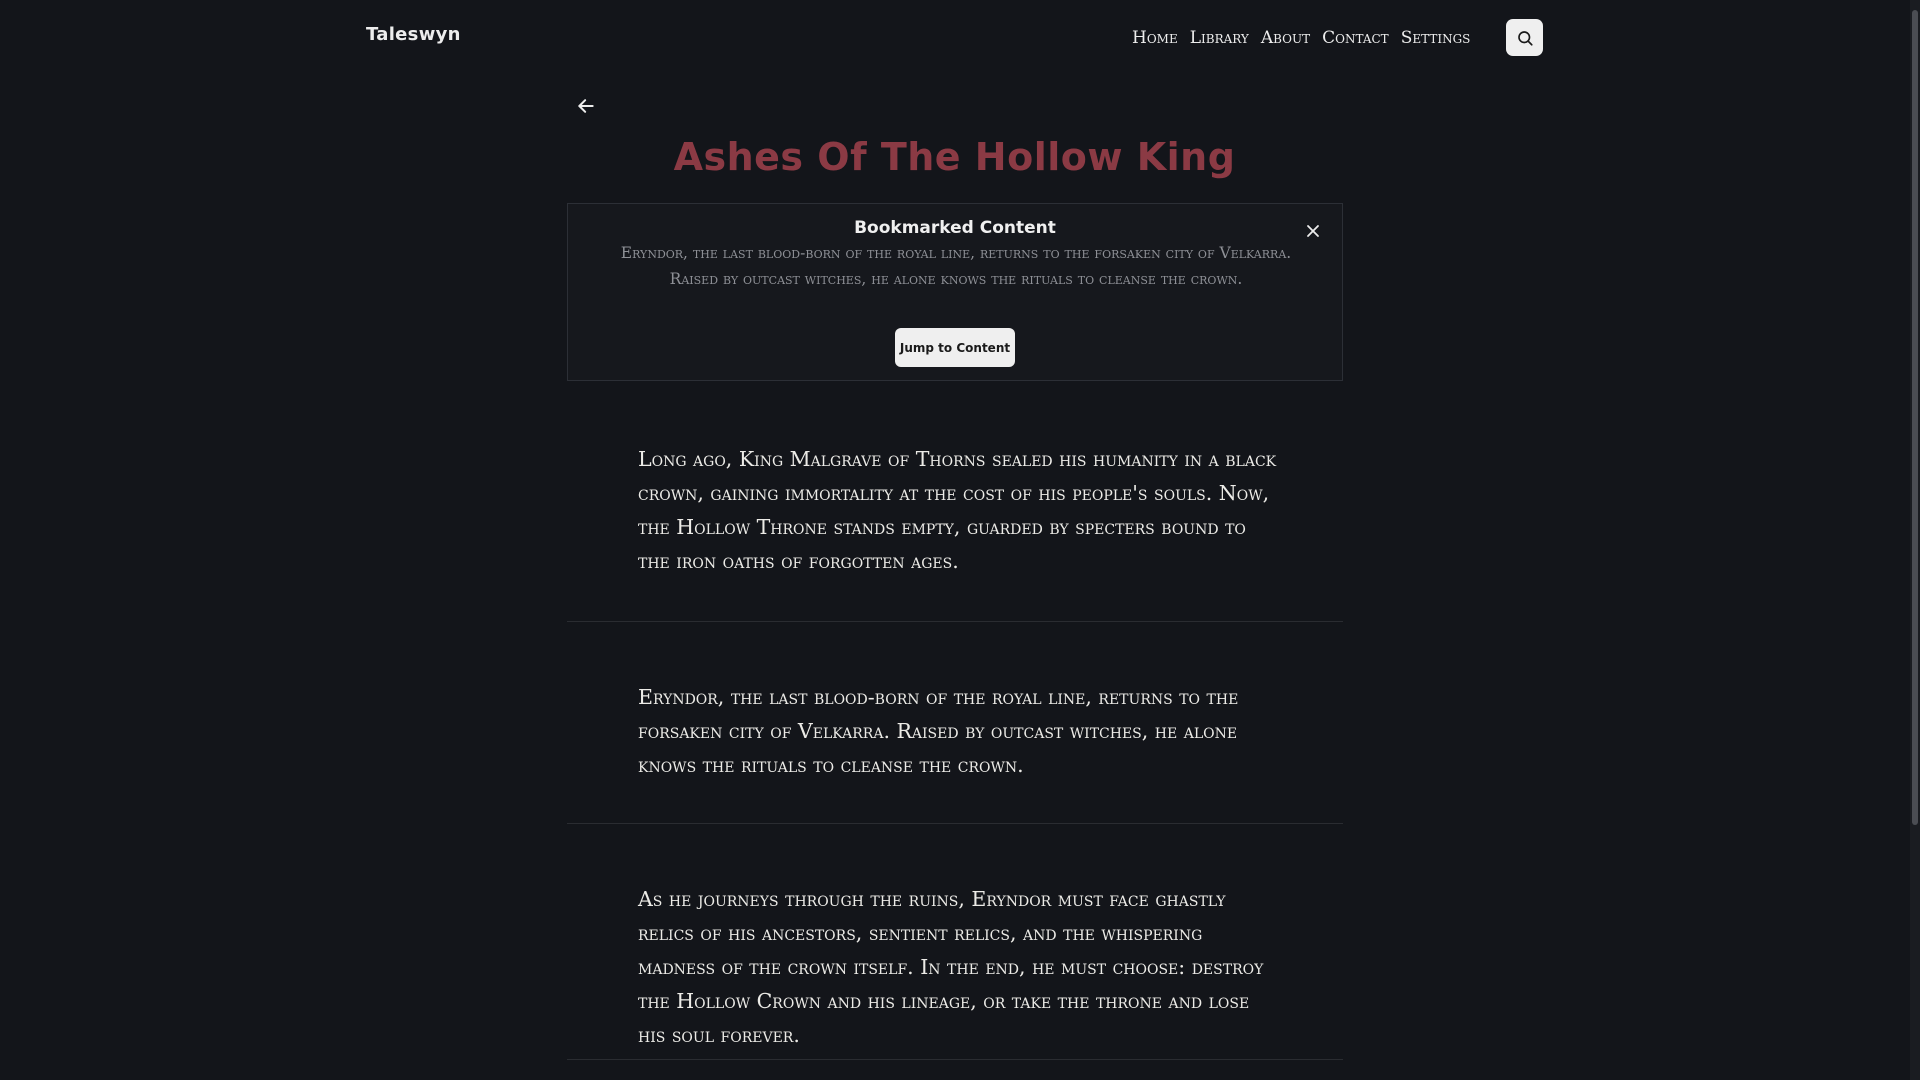 The image size is (1920, 1080). I want to click on jump-to-content-button: Jump to Content, so click(955, 347).